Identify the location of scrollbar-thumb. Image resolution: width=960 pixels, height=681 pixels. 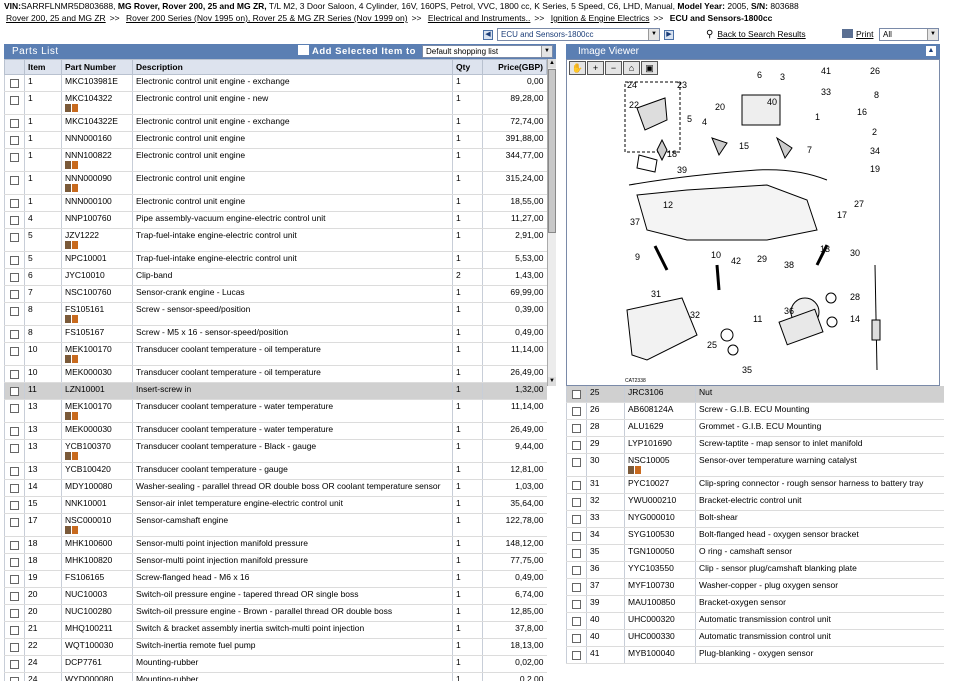
(552, 151).